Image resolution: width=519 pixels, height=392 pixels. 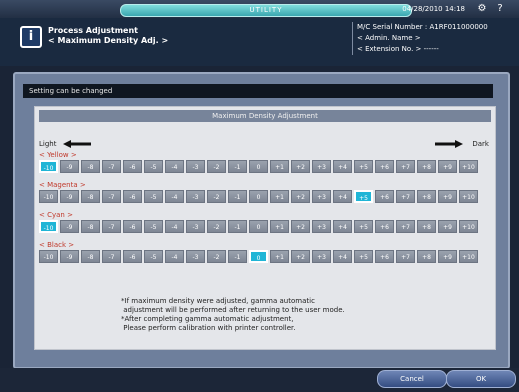 What do you see at coordinates (433, 9) in the screenshot?
I see `datetime: 04/28/2010 14:18` at bounding box center [433, 9].